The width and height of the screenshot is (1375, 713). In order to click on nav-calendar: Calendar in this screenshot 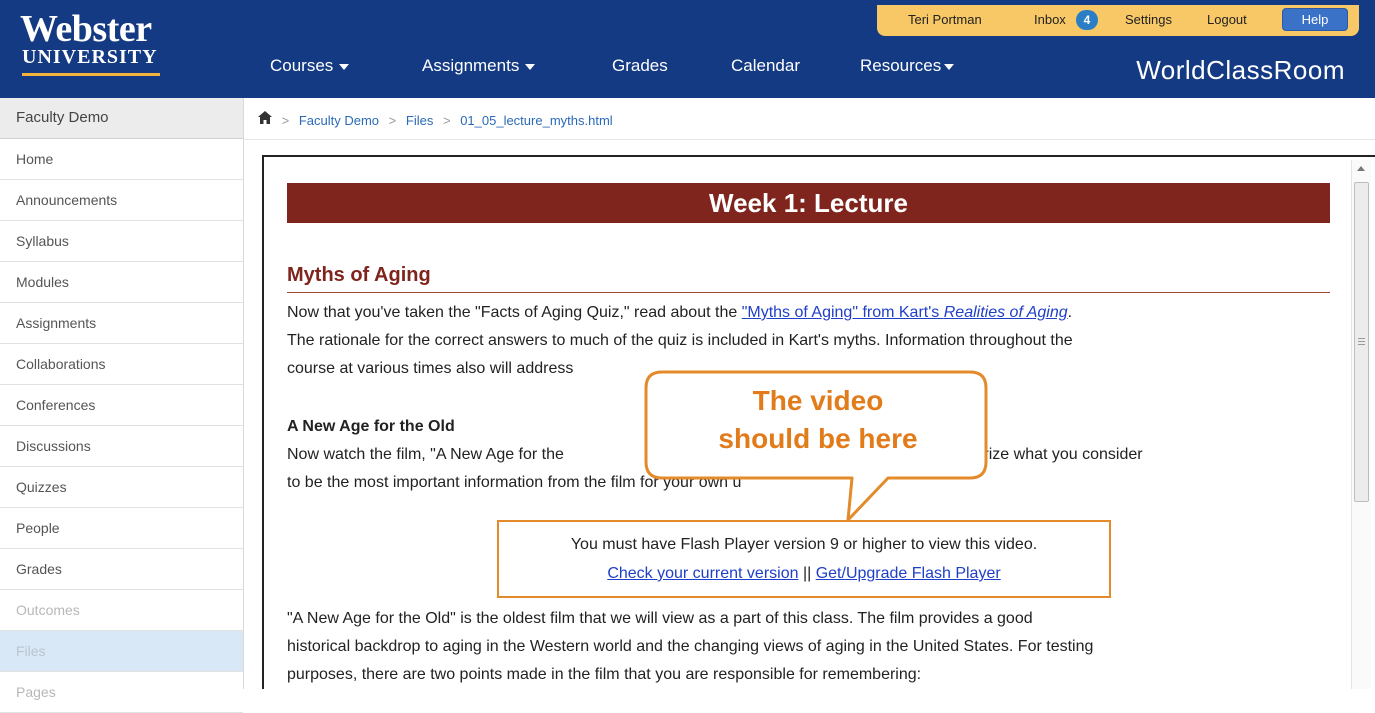, I will do `click(765, 66)`.